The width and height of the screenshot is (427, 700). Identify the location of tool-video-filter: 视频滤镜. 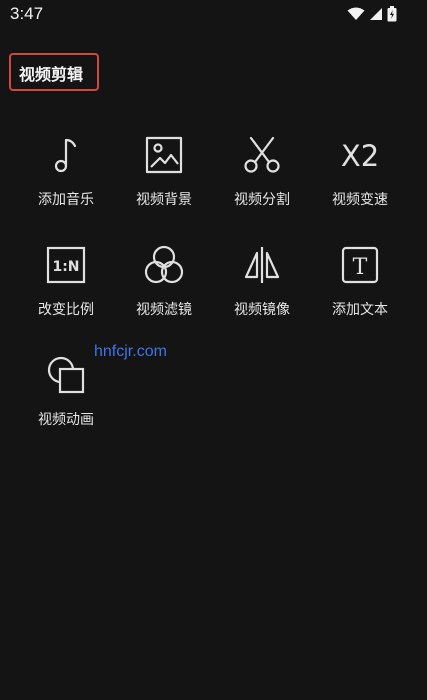
(164, 290).